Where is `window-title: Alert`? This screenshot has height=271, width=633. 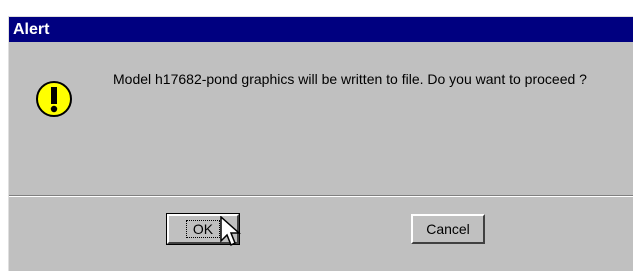
window-title: Alert is located at coordinates (31, 29).